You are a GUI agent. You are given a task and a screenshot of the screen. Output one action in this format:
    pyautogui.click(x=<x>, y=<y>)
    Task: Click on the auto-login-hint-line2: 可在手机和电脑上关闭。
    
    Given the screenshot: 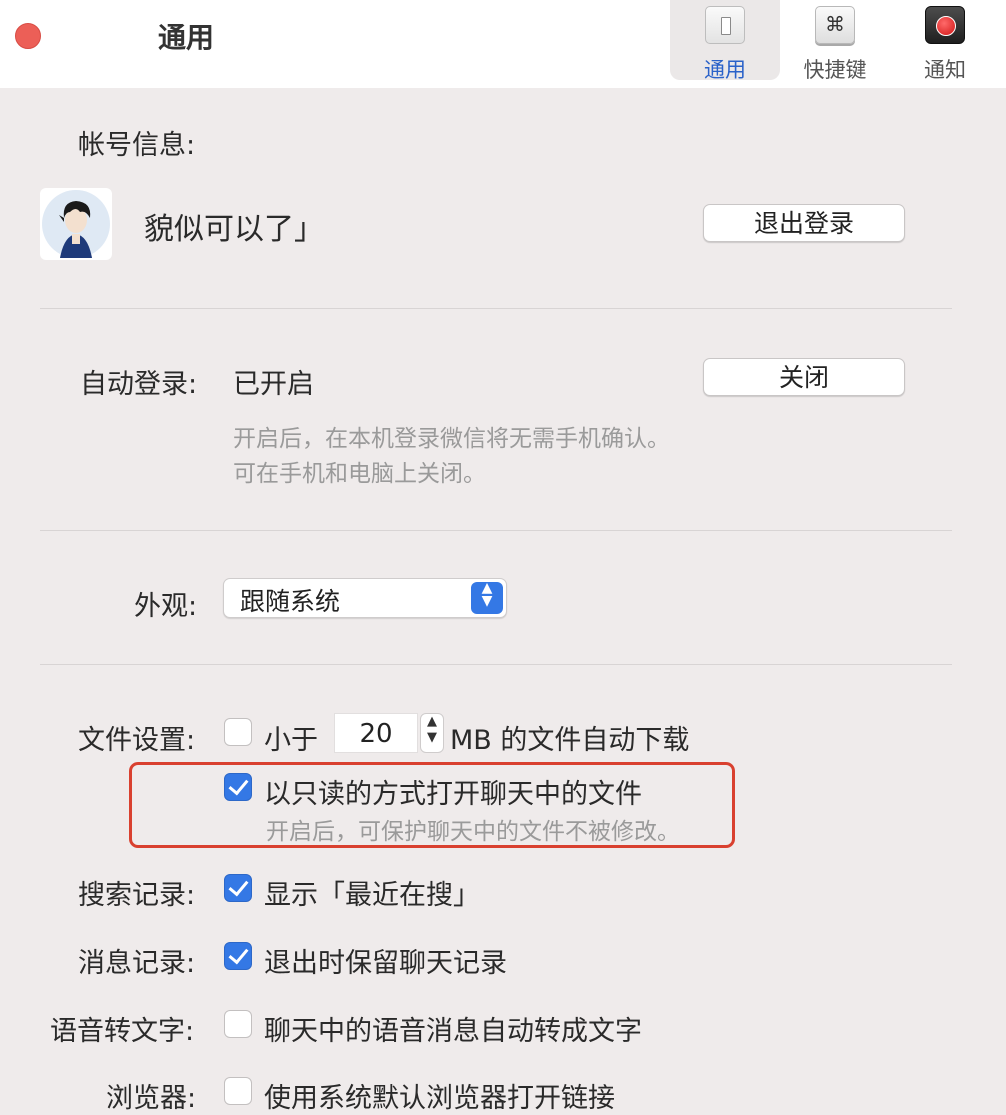 What is the action you would take?
    pyautogui.click(x=359, y=474)
    